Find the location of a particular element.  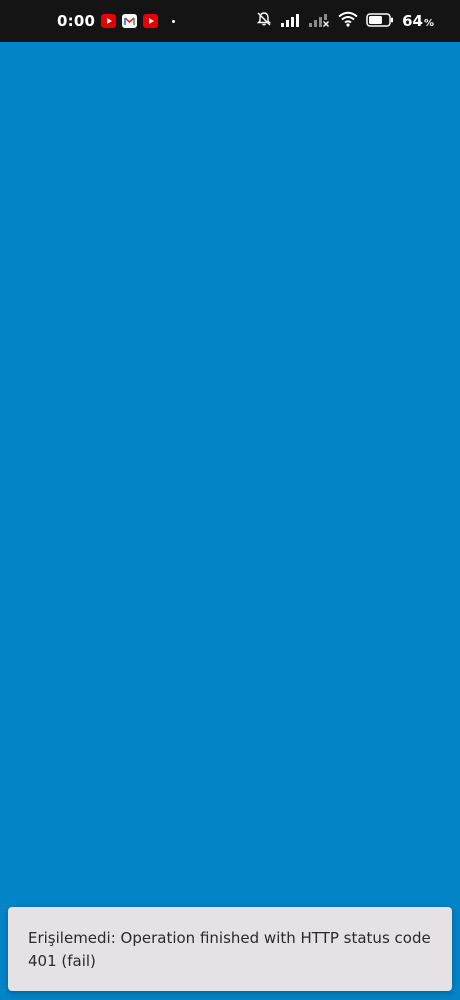

clock: 0:00 is located at coordinates (76, 21).